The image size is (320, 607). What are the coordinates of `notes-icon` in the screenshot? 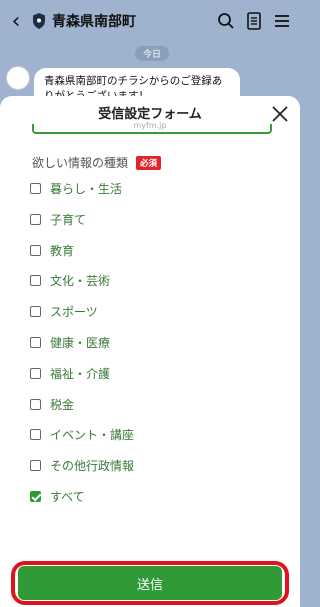 It's located at (254, 21).